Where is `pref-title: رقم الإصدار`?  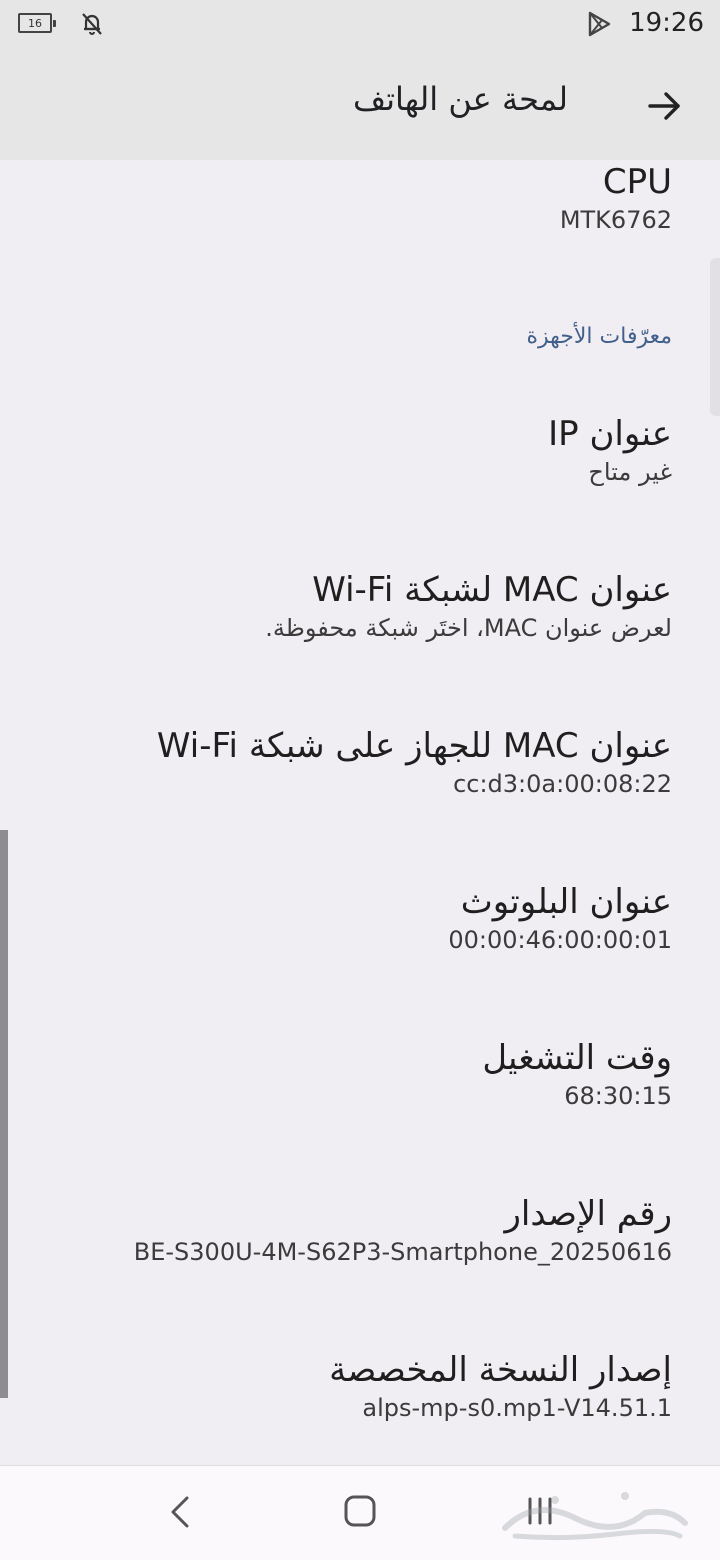 pref-title: رقم الإصدار is located at coordinates (588, 1214).